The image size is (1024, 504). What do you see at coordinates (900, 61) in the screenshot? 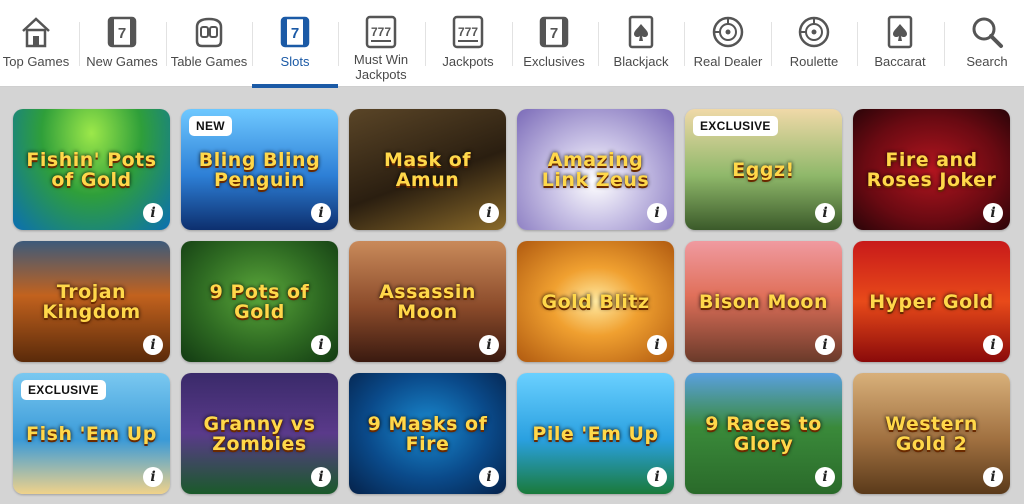
I see `nav-item-label: Baccarat` at bounding box center [900, 61].